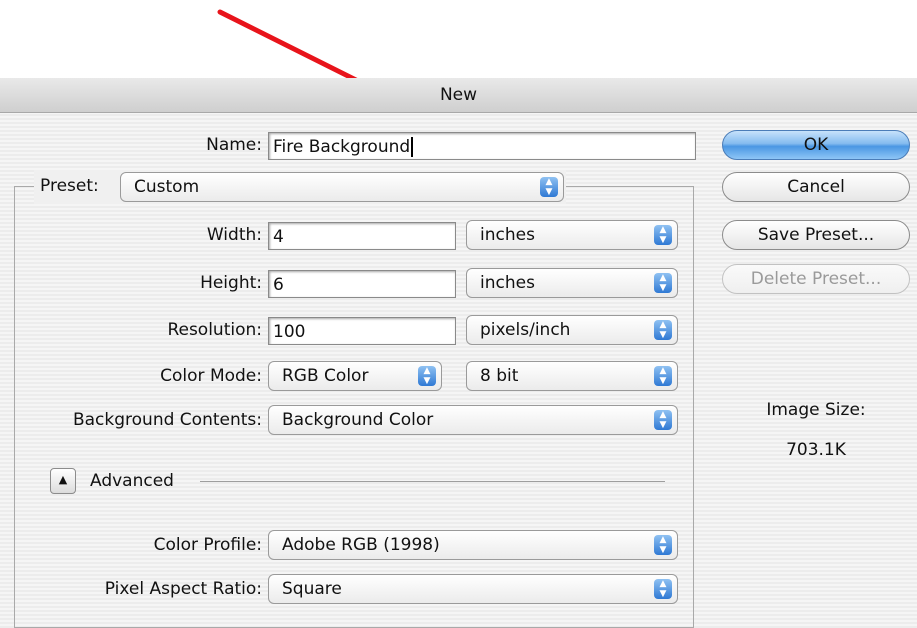 The image size is (917, 628). What do you see at coordinates (342, 187) in the screenshot?
I see `preset-popup: Custom ▲ ▼` at bounding box center [342, 187].